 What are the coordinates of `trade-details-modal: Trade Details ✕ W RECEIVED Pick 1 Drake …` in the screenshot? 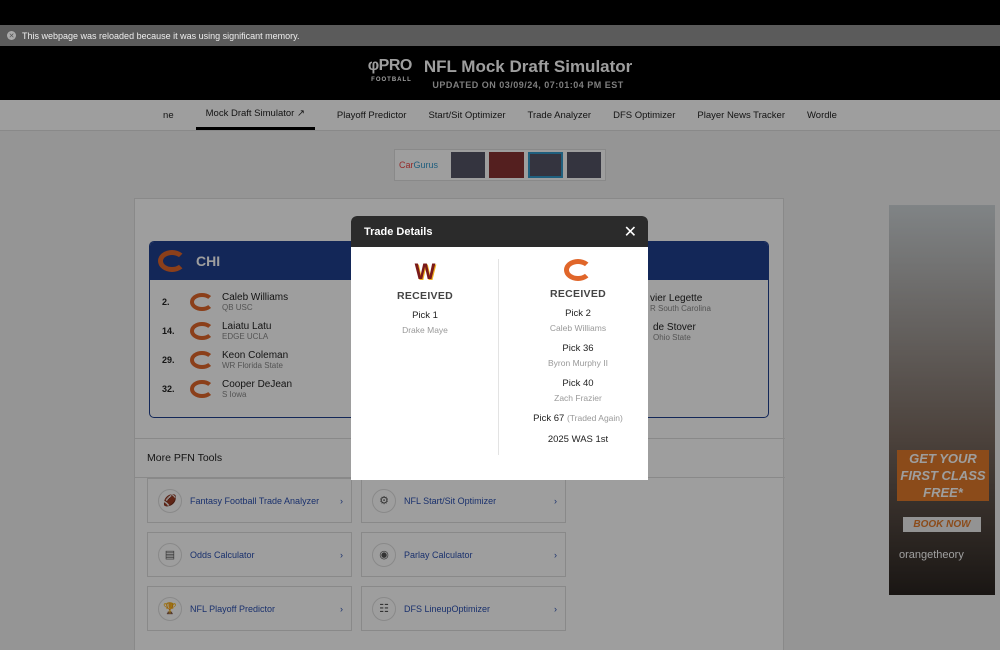 It's located at (499, 348).